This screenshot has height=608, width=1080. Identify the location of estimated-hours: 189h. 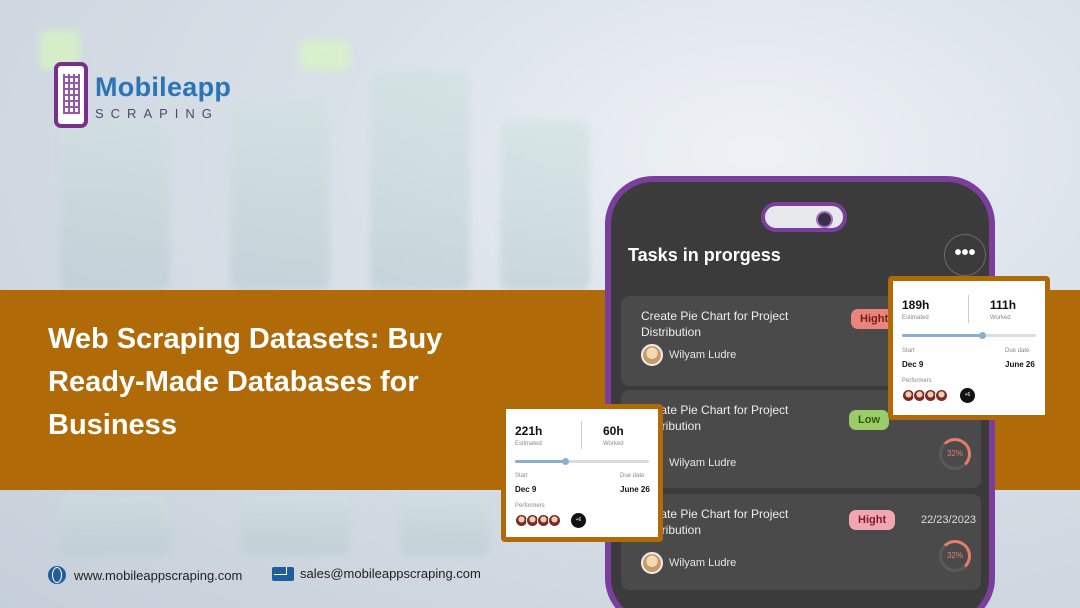
(916, 305).